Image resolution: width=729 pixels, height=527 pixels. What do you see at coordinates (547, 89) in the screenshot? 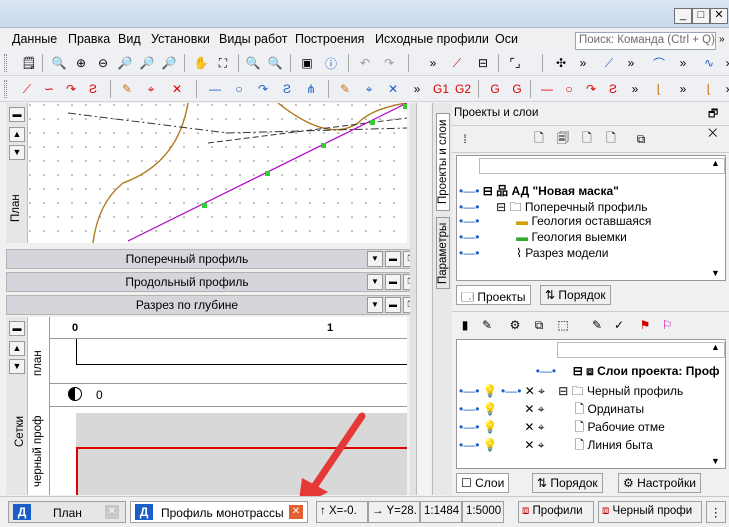
I see `red-line-icon: —` at bounding box center [547, 89].